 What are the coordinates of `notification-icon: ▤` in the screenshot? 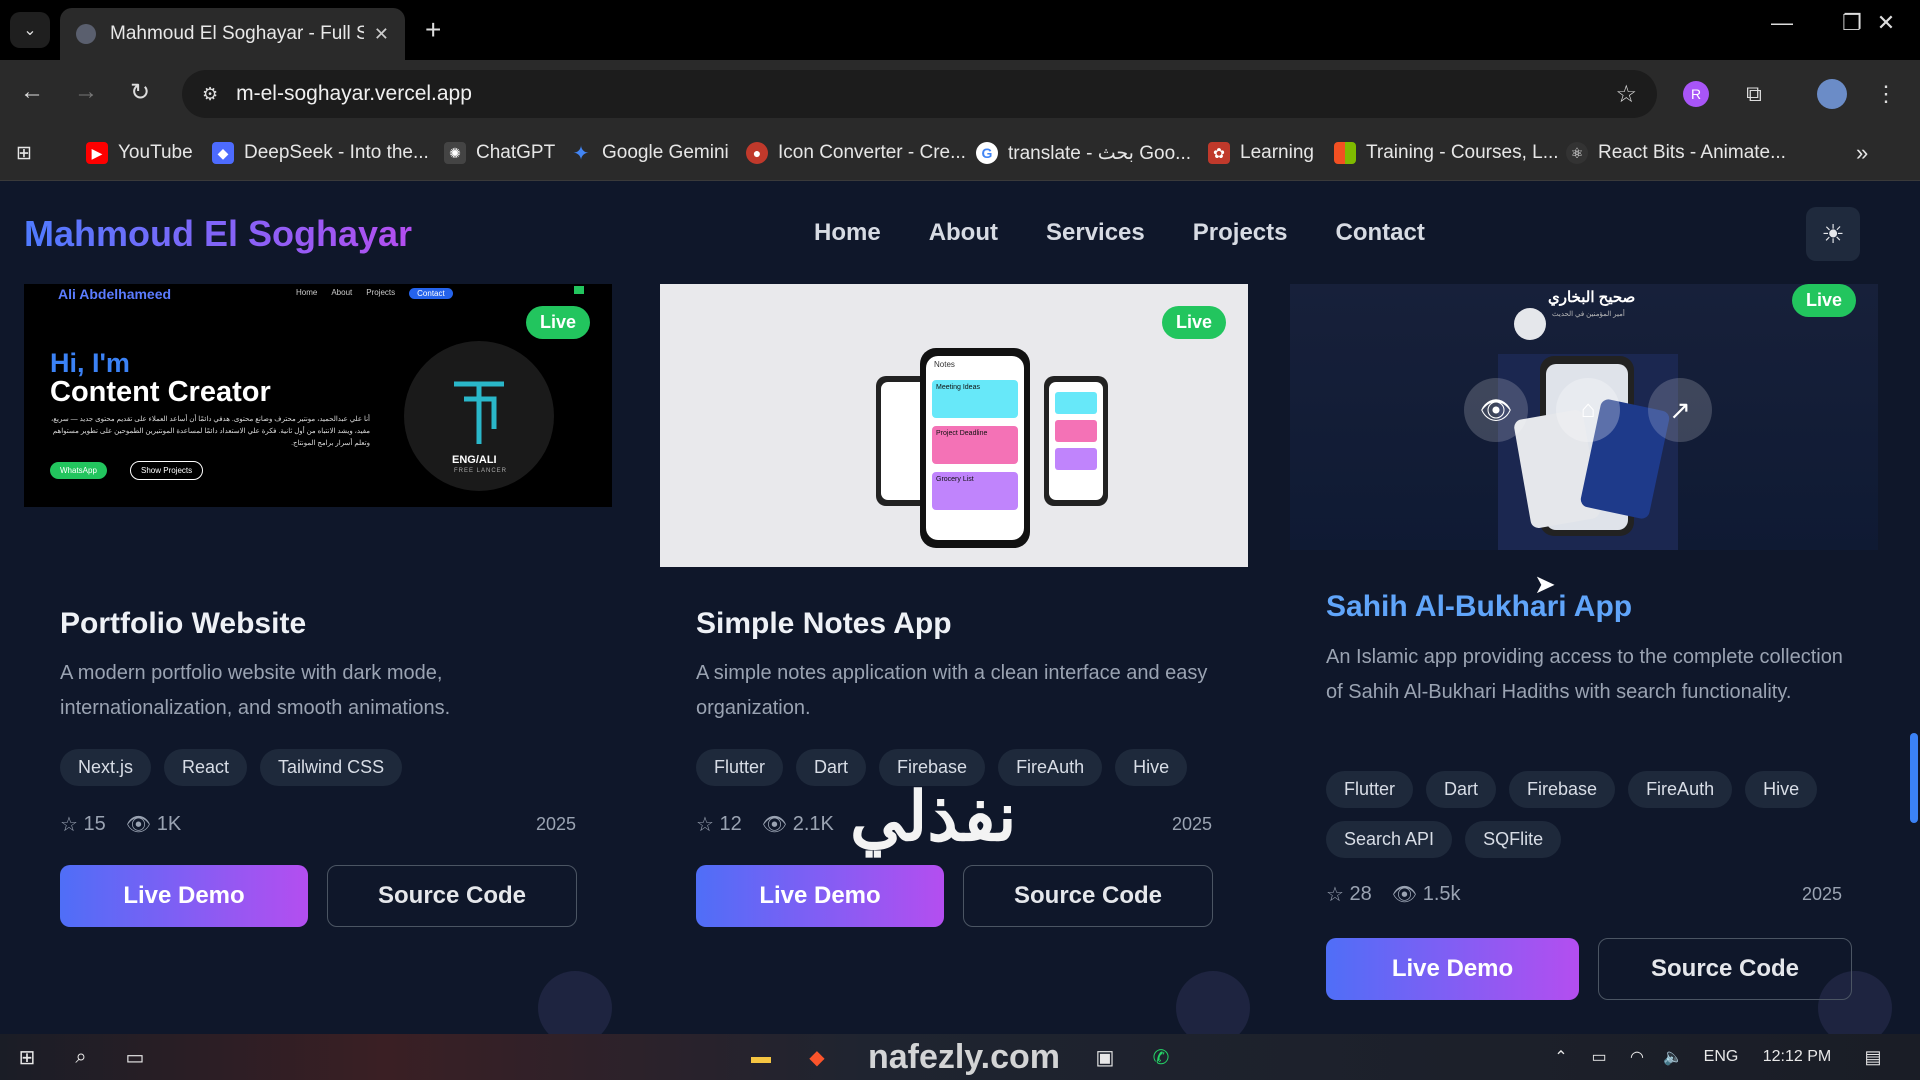 It's located at (1873, 1057).